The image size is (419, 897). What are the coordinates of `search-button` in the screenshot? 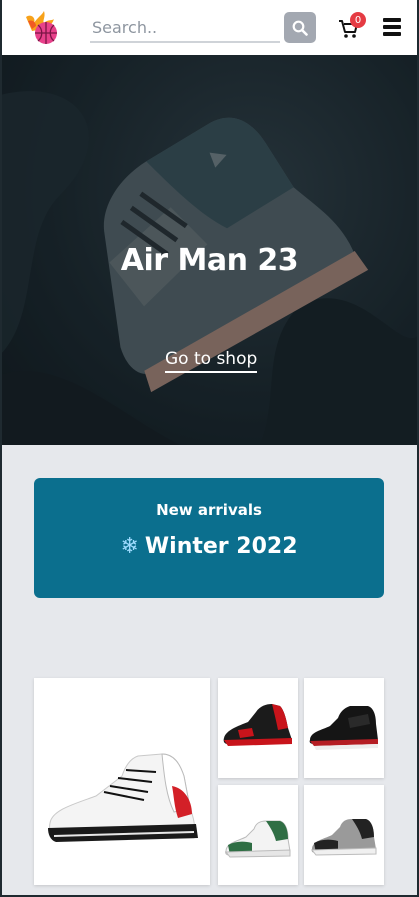 It's located at (300, 27).